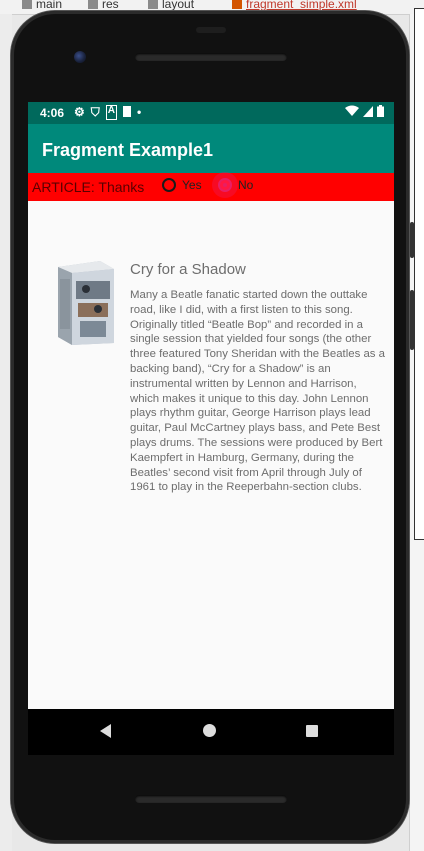  I want to click on radio-unchecked-icon, so click(169, 185).